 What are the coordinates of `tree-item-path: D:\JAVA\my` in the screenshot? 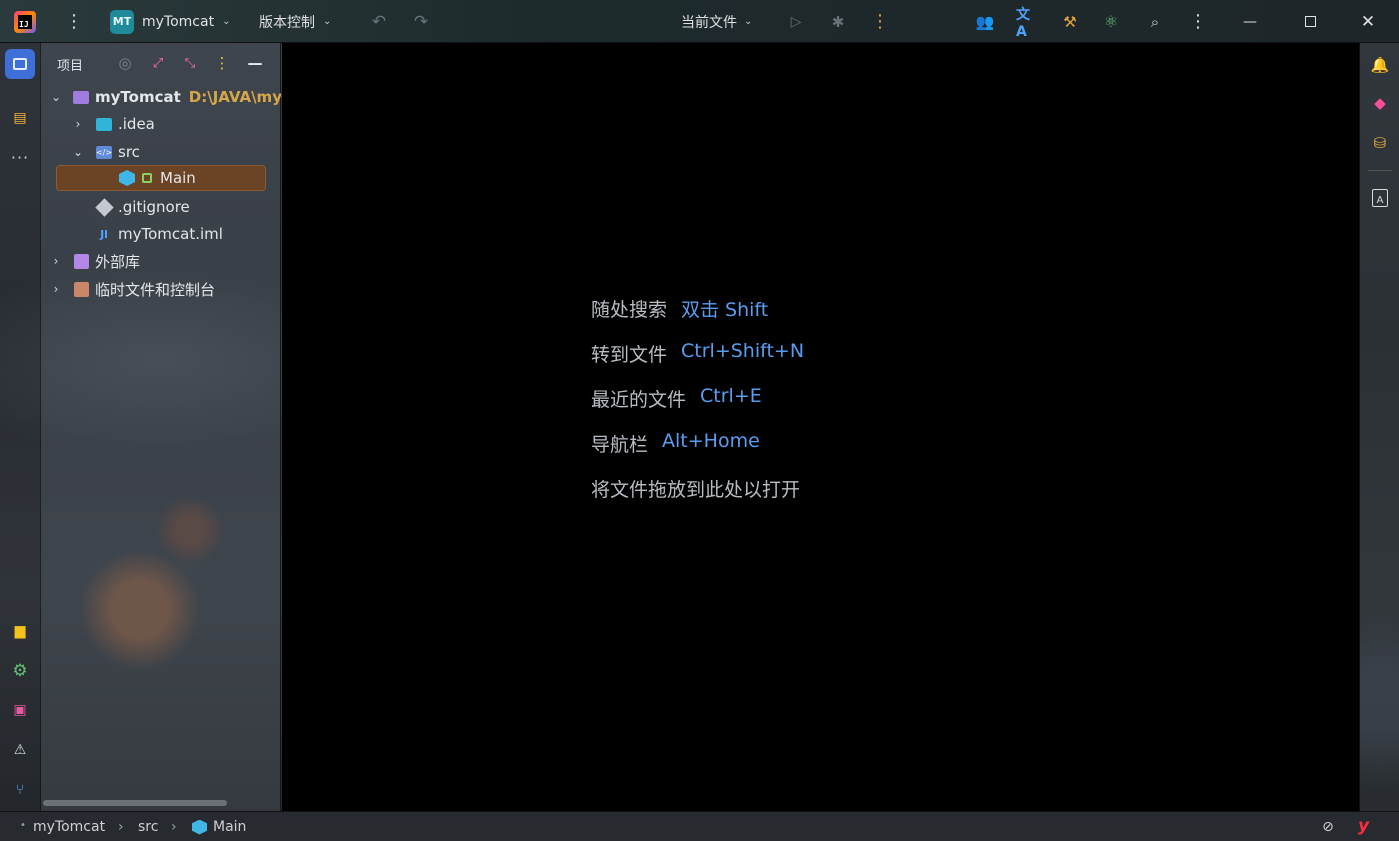 It's located at (234, 97).